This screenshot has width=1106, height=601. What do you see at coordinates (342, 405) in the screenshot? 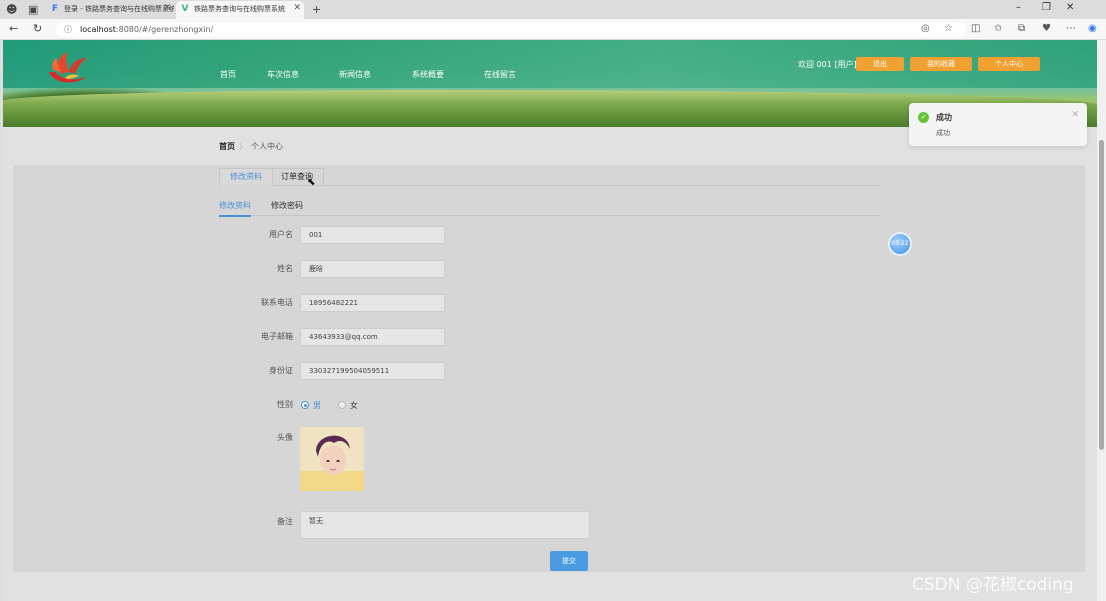
I see `gender-radio-female` at bounding box center [342, 405].